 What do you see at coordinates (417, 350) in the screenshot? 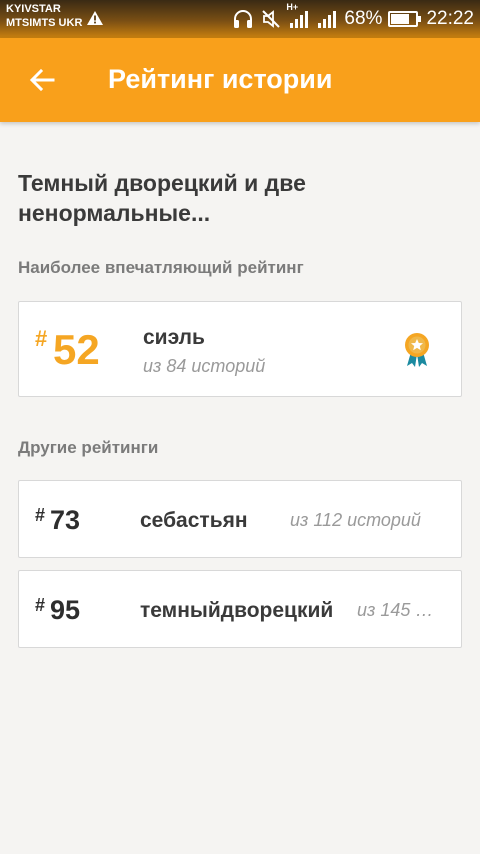
I see `medal-icon` at bounding box center [417, 350].